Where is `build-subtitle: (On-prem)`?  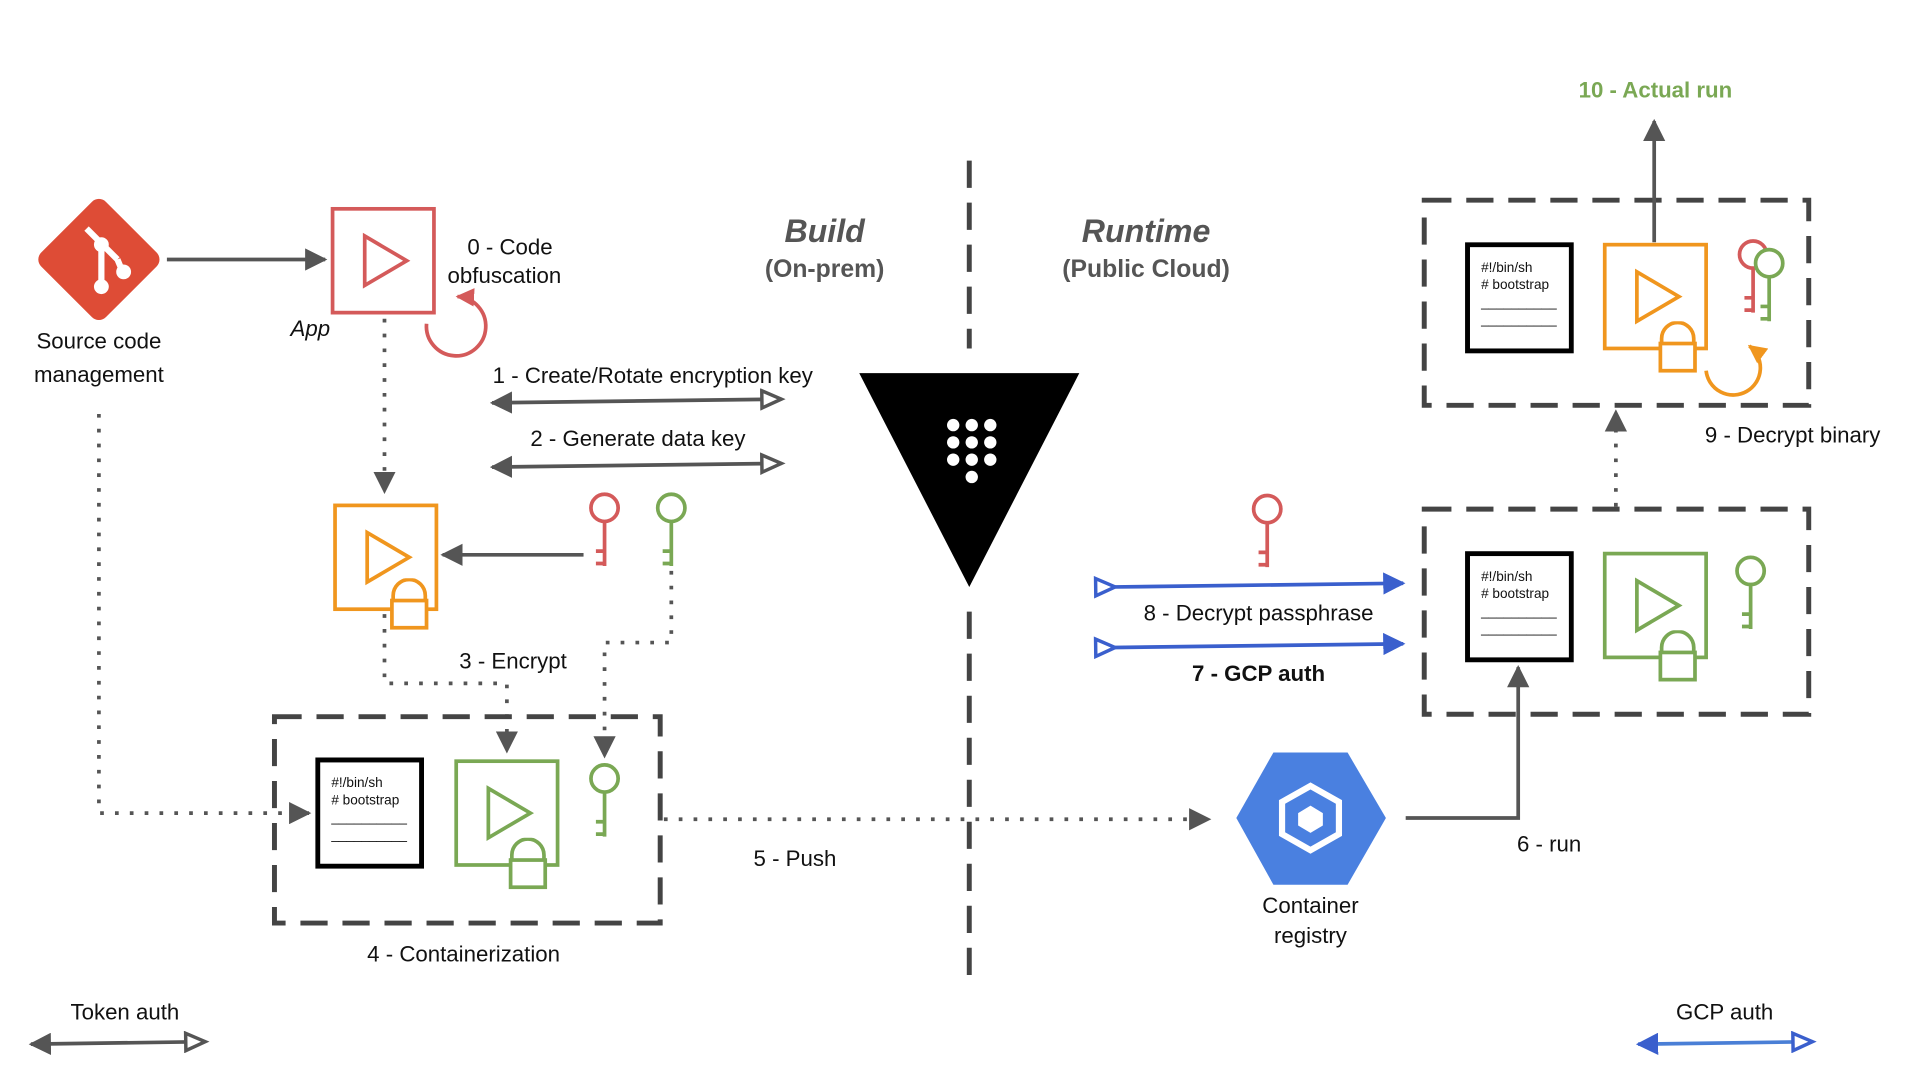
build-subtitle: (On-prem) is located at coordinates (824, 269).